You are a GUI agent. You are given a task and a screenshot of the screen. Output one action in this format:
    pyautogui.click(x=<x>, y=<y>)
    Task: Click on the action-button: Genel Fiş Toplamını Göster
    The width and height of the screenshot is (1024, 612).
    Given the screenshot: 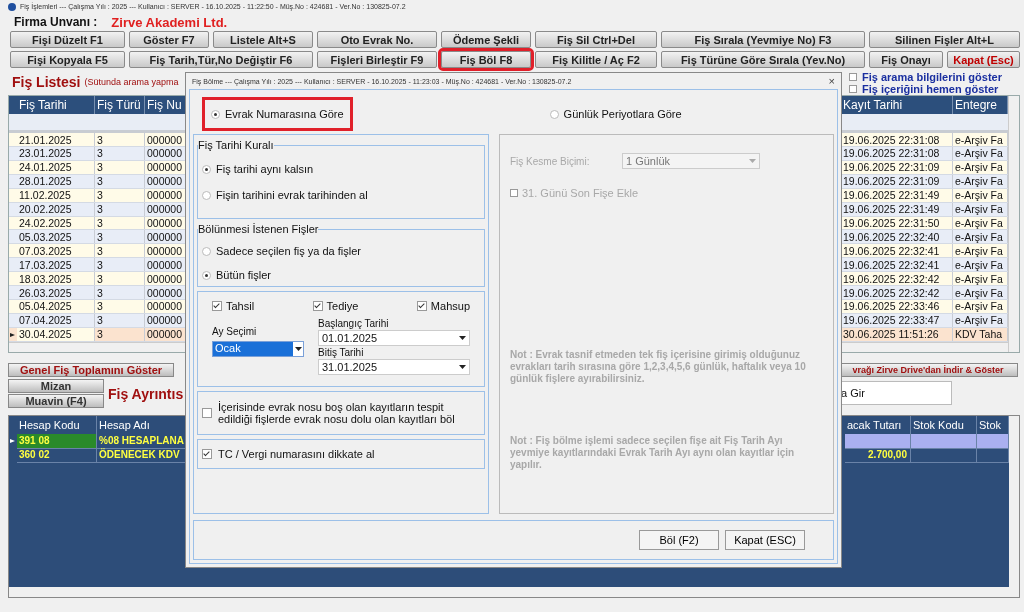 What is the action you would take?
    pyautogui.click(x=91, y=370)
    